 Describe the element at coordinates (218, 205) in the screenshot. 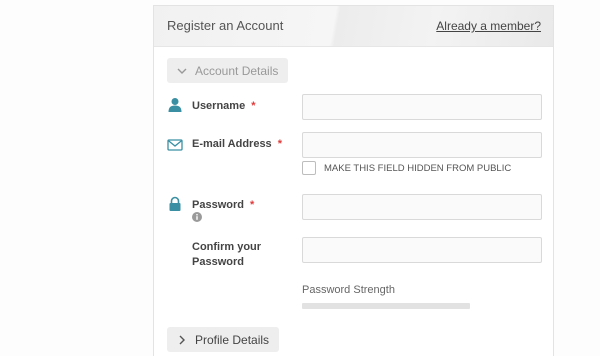

I see `password-label-text: Password` at that location.